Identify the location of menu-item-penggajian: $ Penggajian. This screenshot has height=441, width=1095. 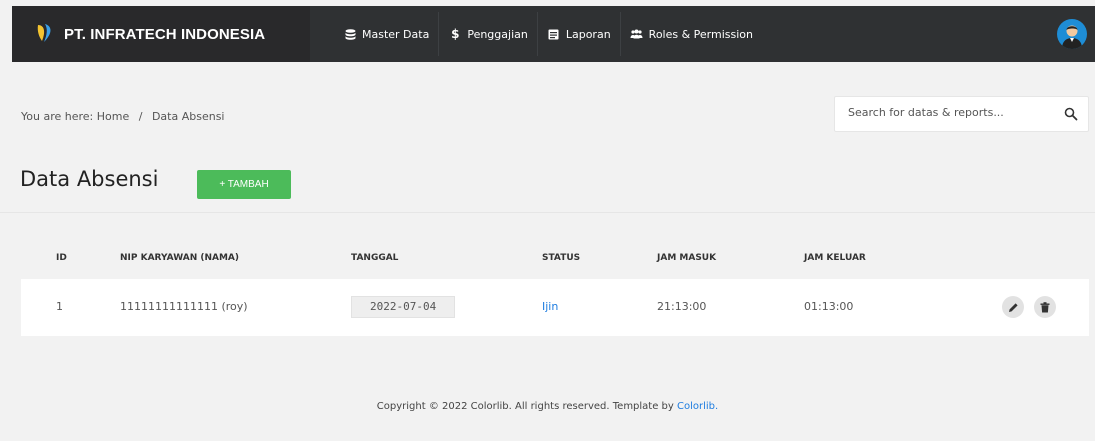
(488, 34).